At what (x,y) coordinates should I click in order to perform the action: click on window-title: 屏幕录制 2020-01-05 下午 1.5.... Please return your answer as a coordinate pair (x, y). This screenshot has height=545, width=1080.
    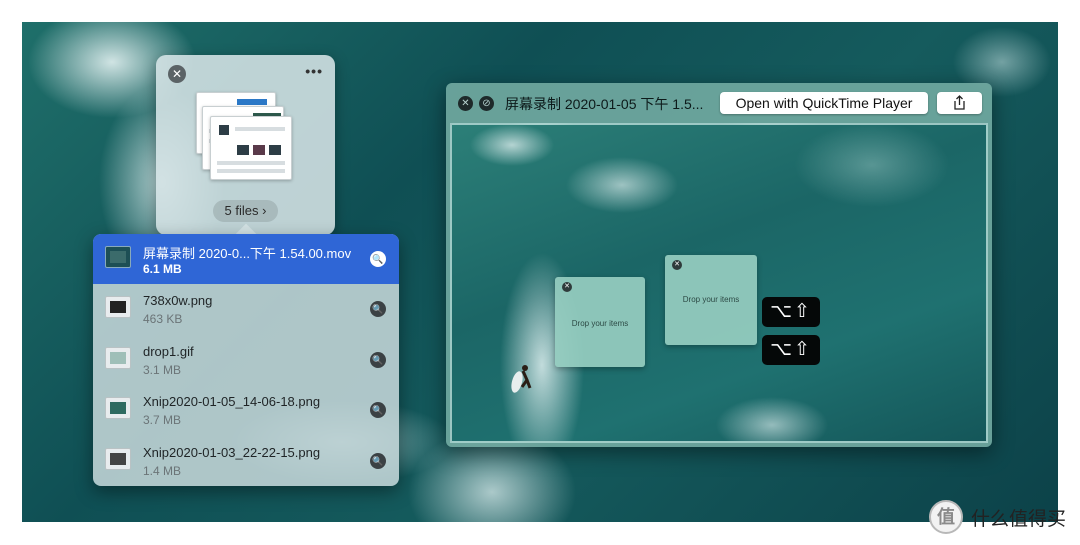
    Looking at the image, I should click on (604, 104).